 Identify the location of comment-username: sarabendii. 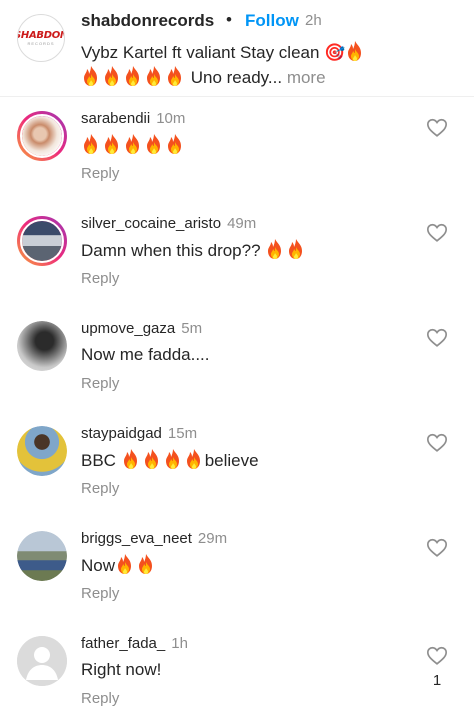
(115, 118).